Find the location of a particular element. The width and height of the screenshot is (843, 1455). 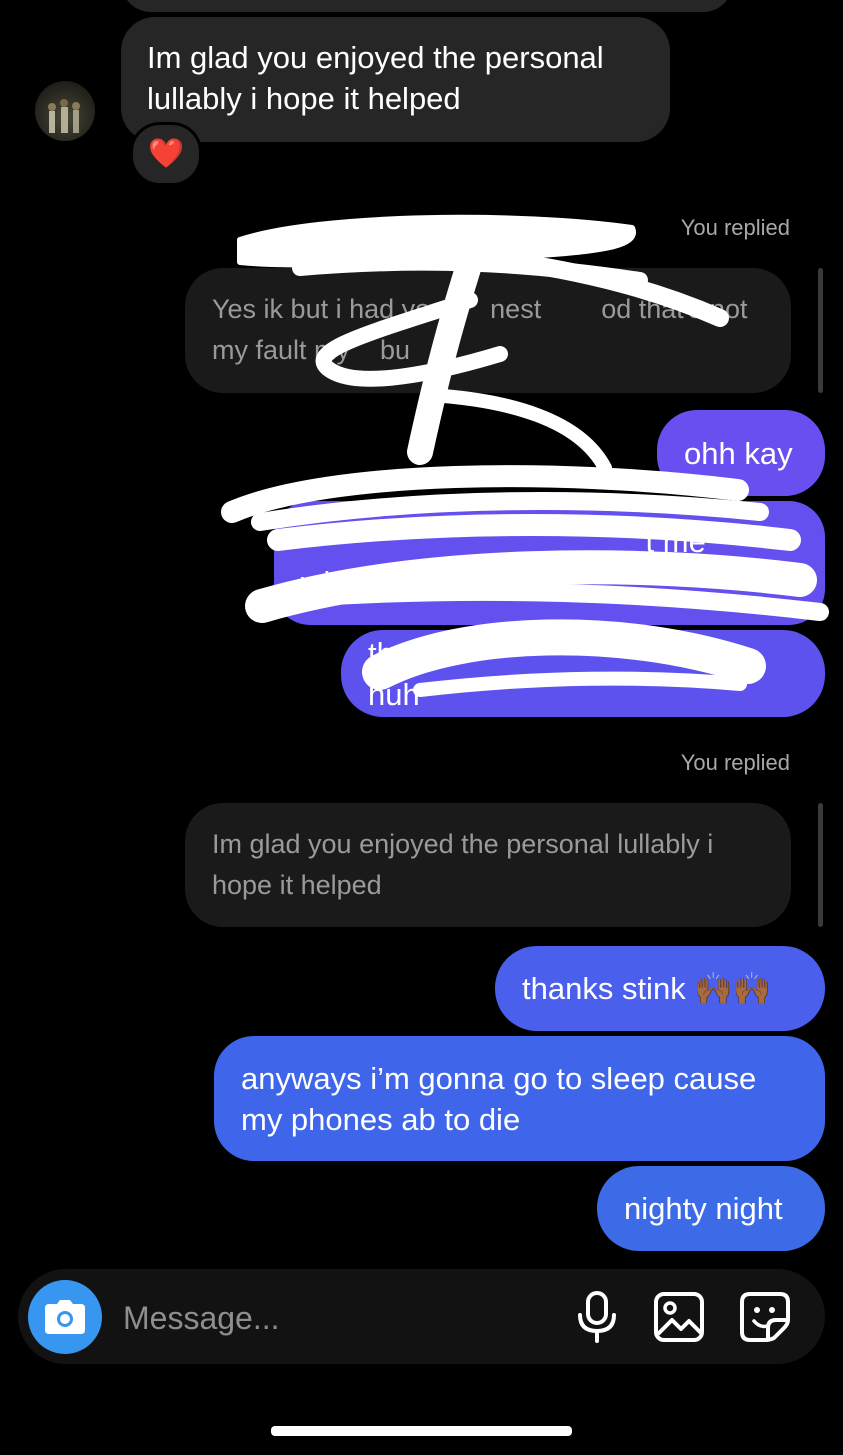

home-indicator is located at coordinates (421, 1431).